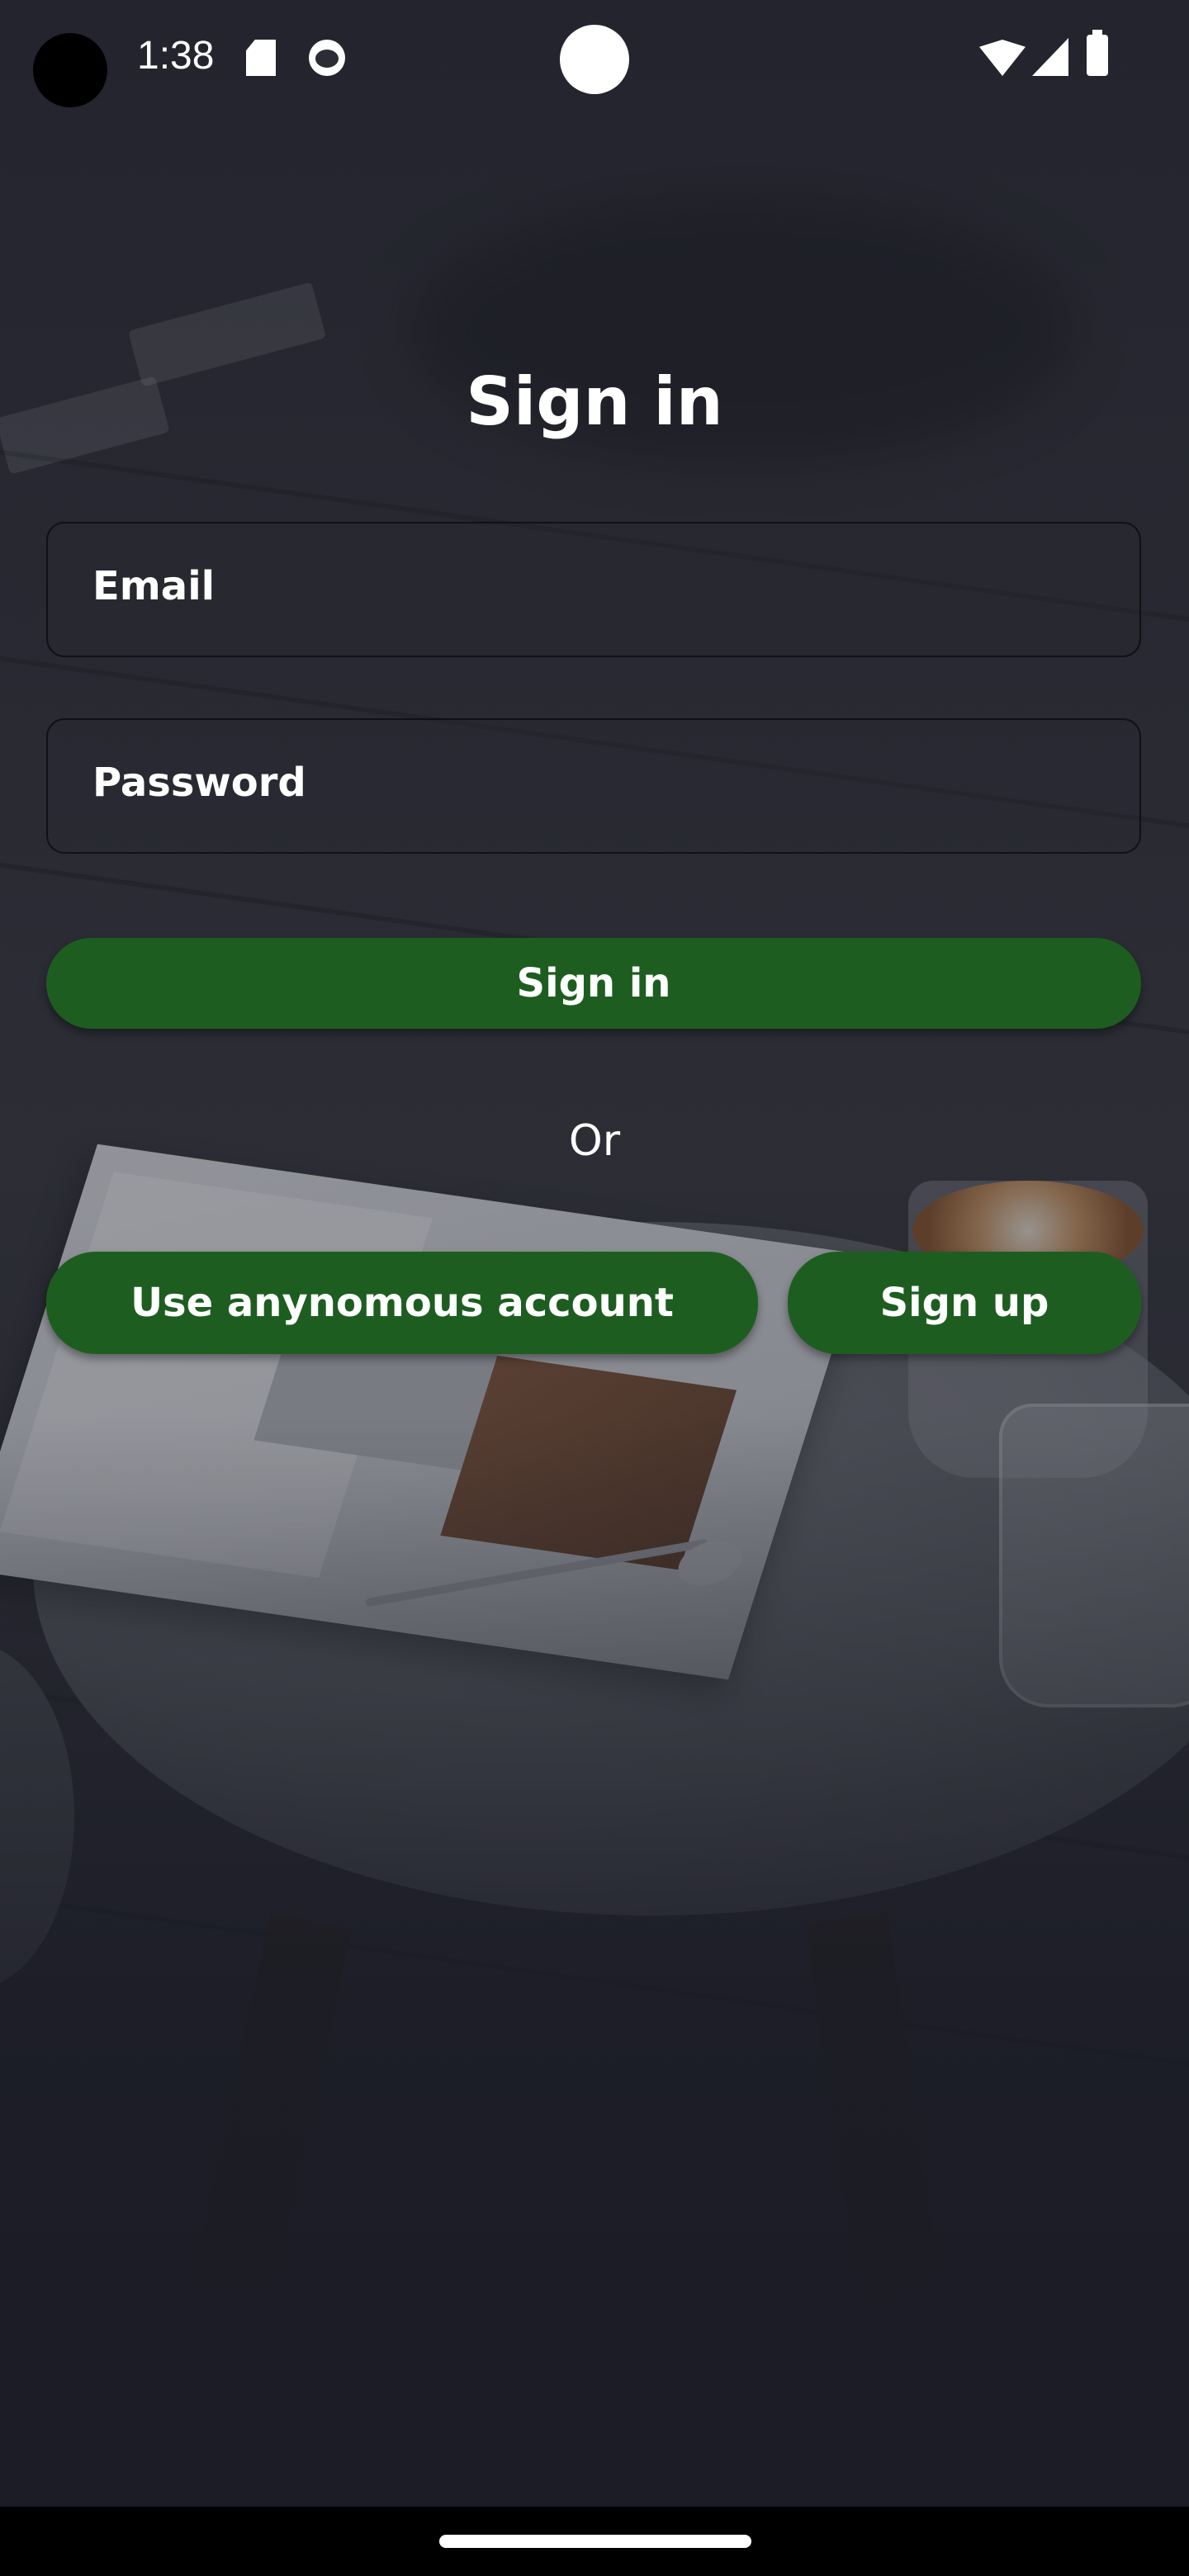  I want to click on status-bar: 1:38, so click(594, 58).